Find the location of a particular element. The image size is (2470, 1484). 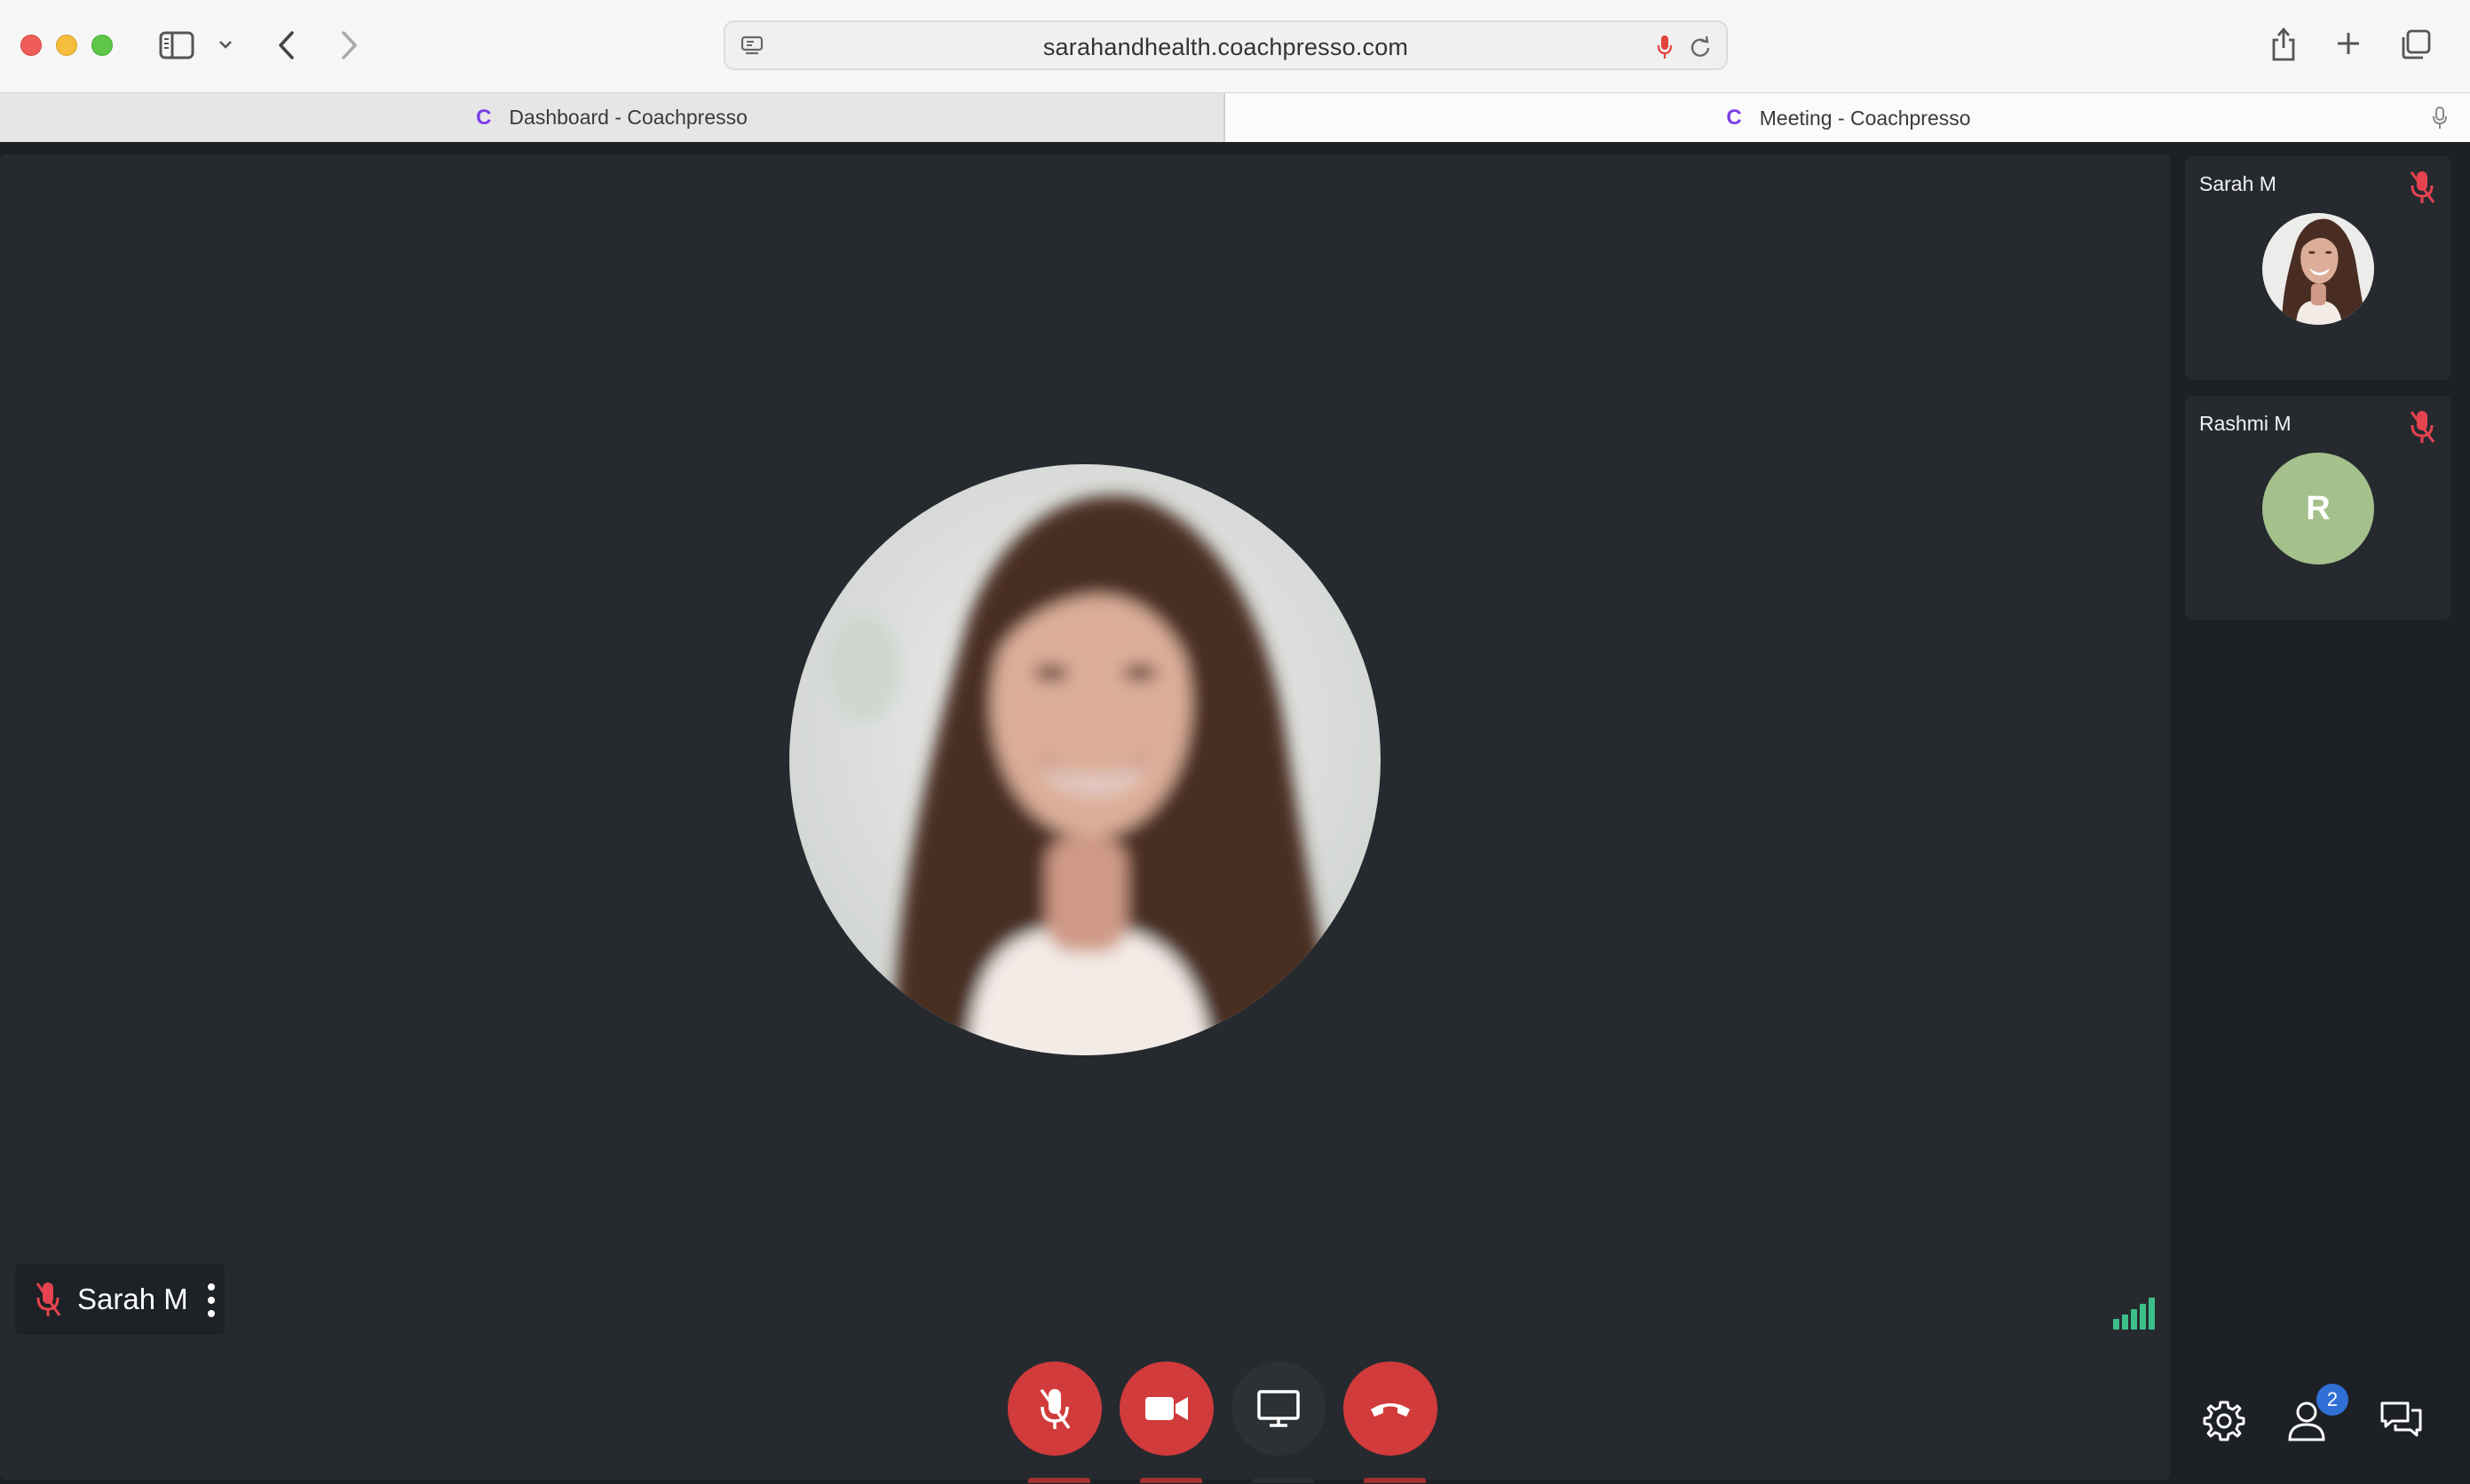

minimize-window-button is located at coordinates (66, 46).